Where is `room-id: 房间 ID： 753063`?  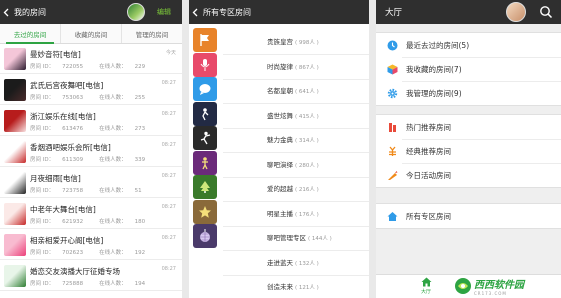 room-id: 房间 ID： 753063 is located at coordinates (56, 98).